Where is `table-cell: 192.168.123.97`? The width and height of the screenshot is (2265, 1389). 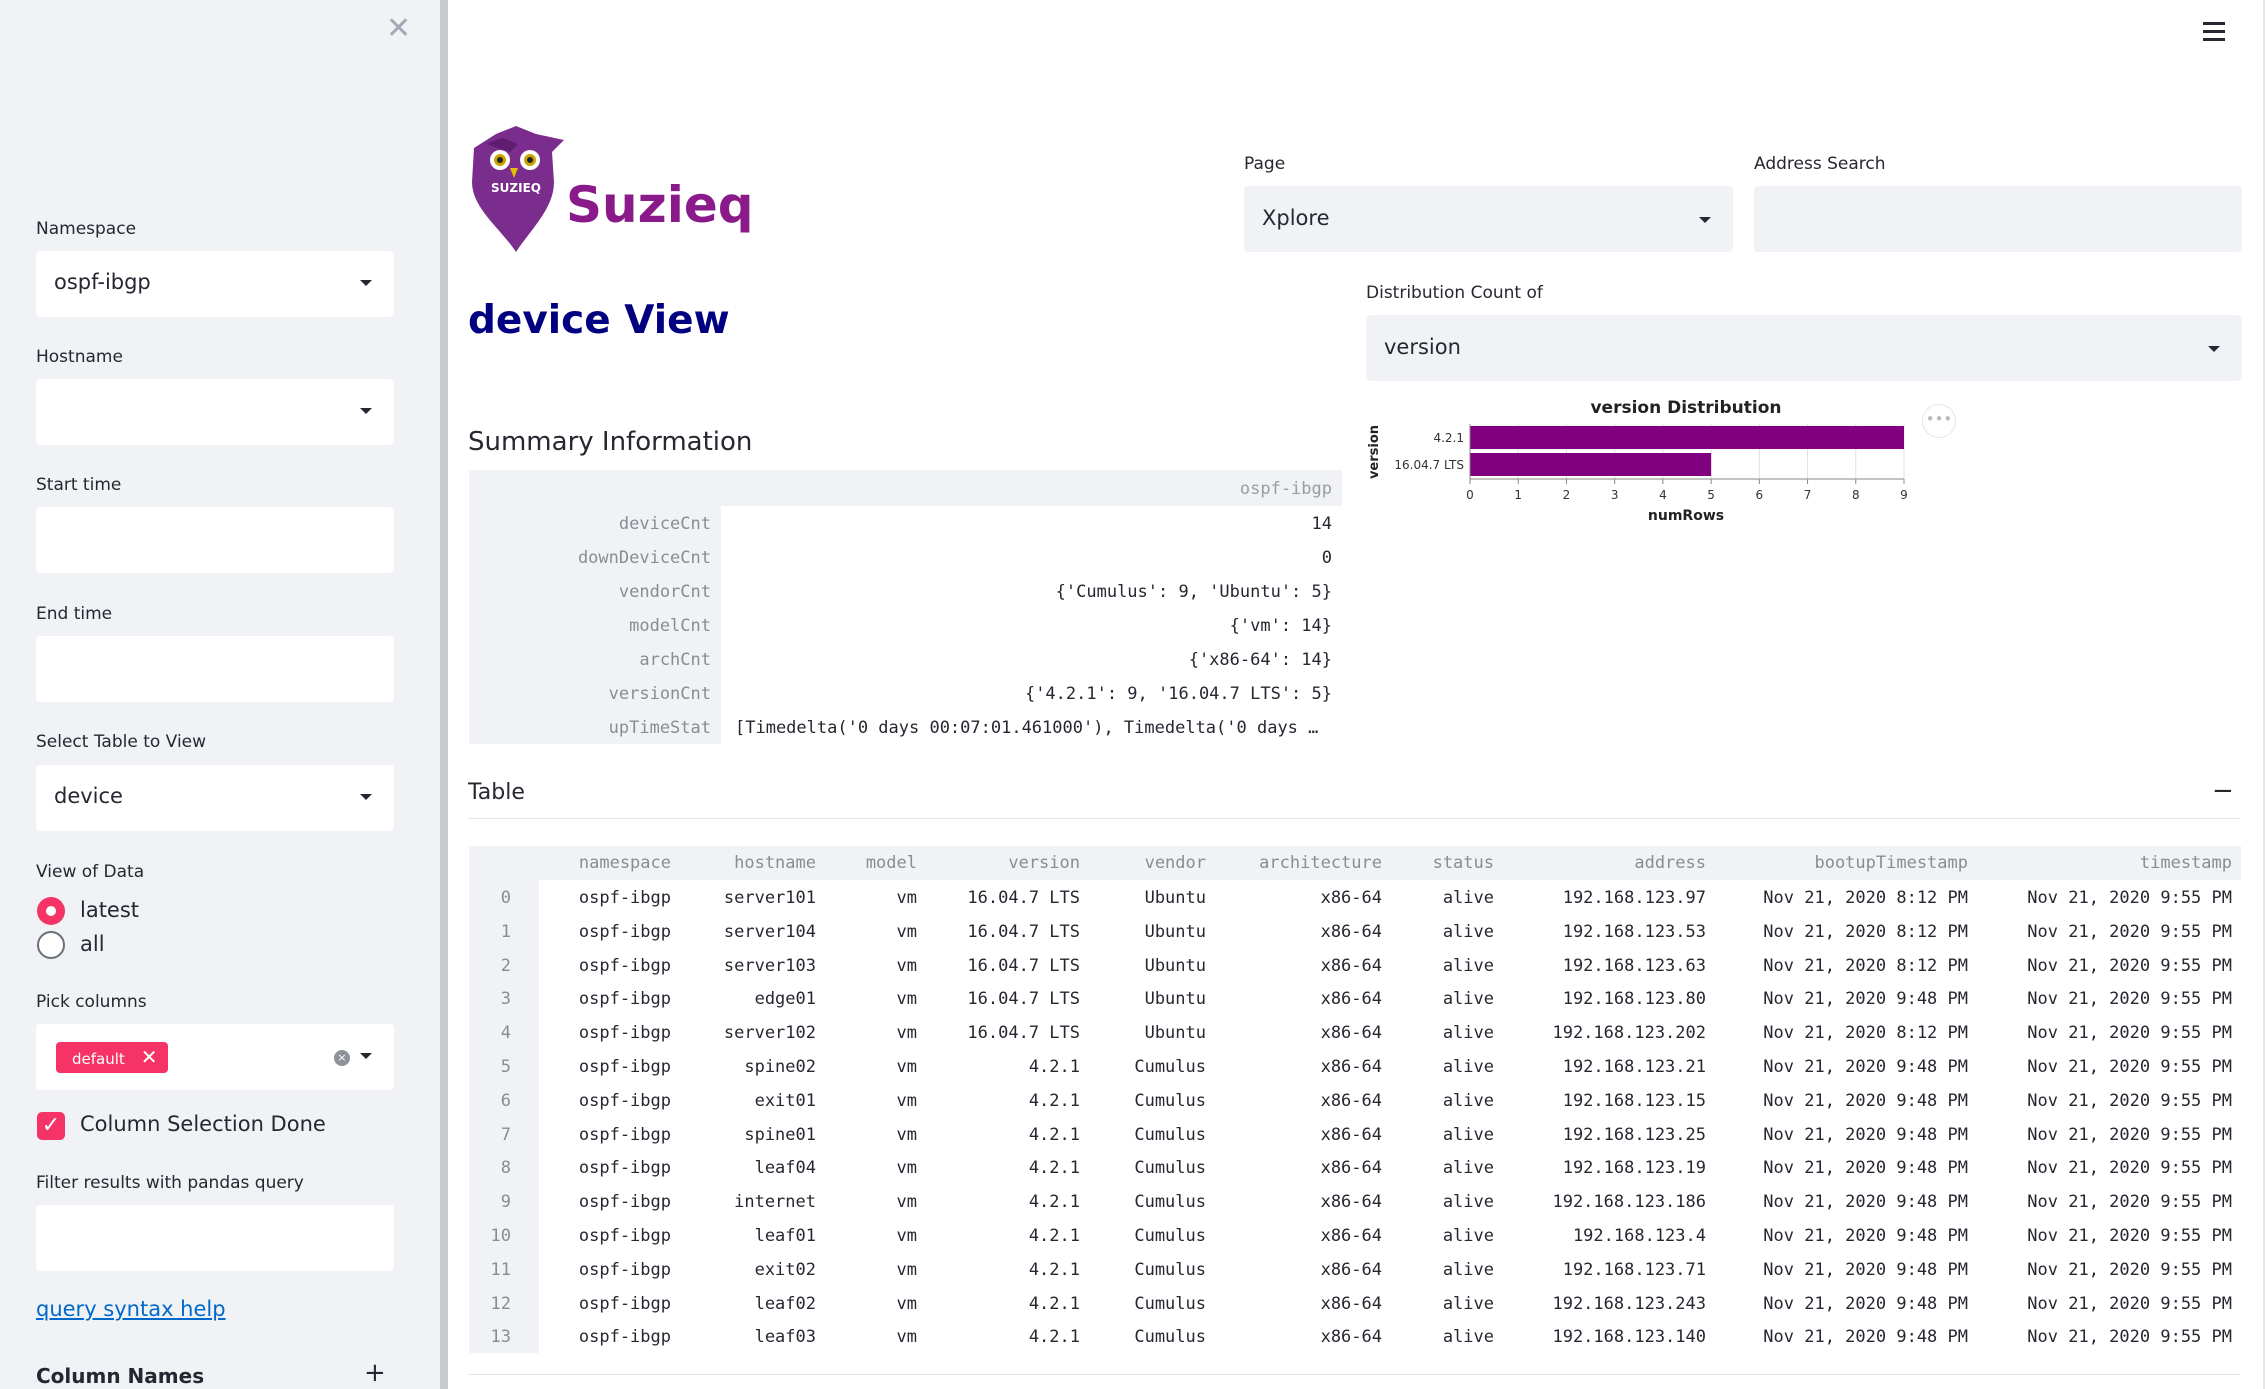
table-cell: 192.168.123.97 is located at coordinates (1634, 898).